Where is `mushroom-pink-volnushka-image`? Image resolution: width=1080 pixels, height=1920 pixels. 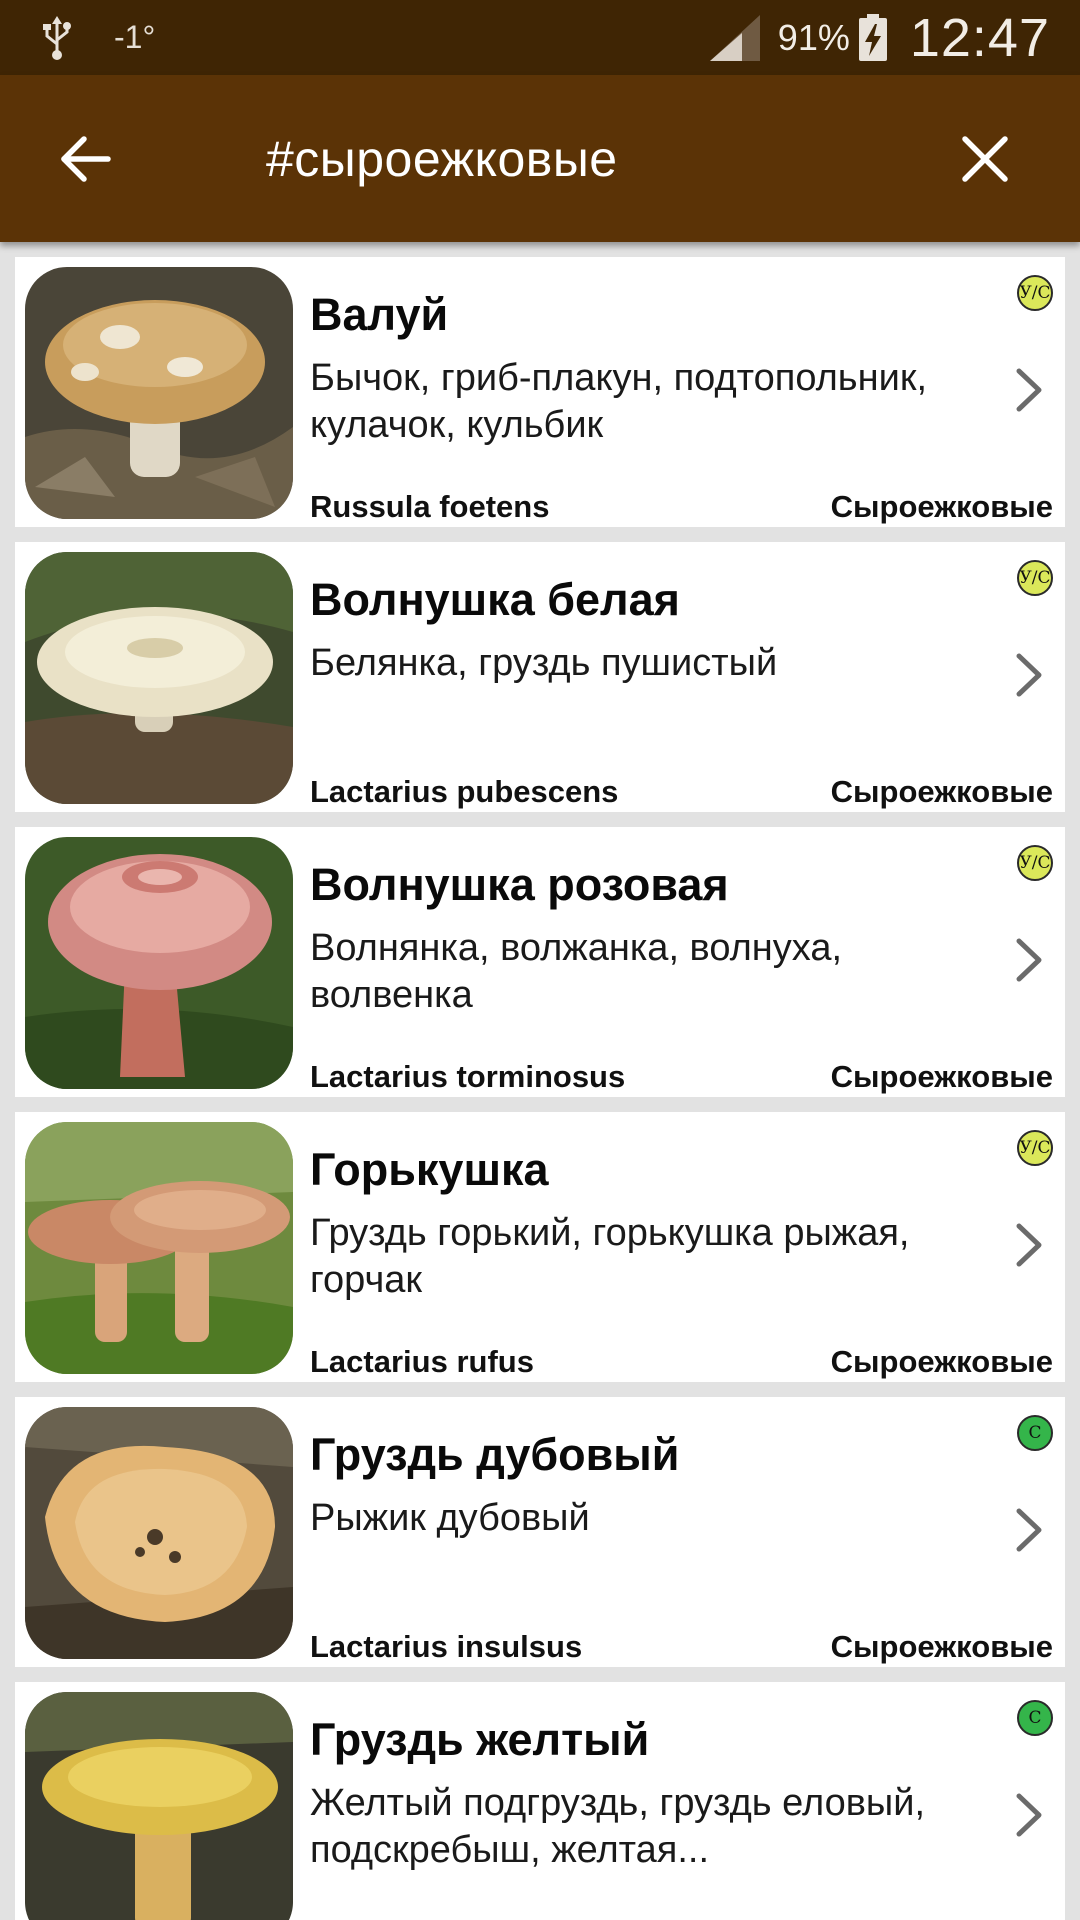
mushroom-pink-volnushka-image is located at coordinates (159, 963).